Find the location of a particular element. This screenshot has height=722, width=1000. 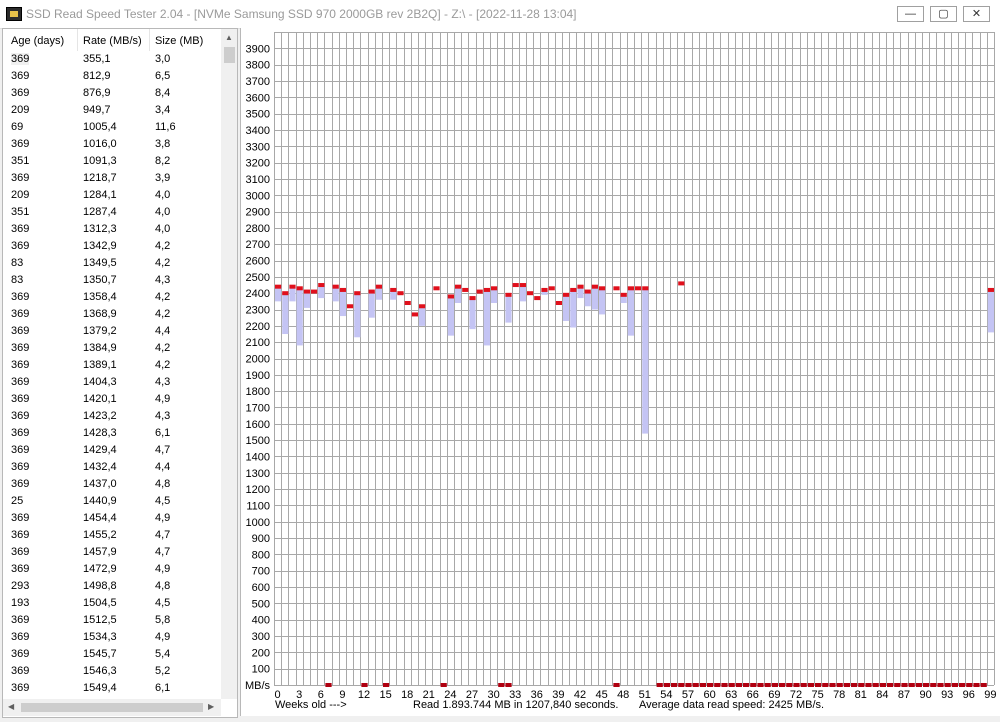

list-header: Age (days) Rate (MB/s) Size (MB) is located at coordinates (111, 40).